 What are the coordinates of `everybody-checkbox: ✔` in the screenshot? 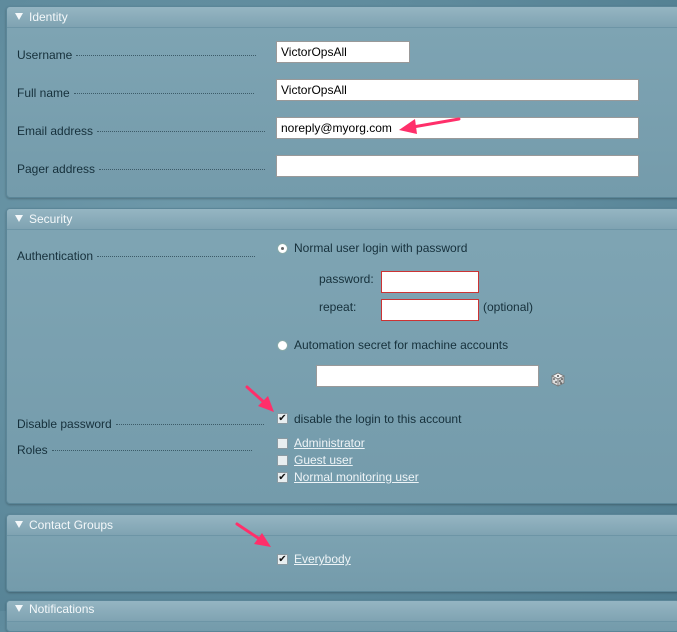 It's located at (282, 559).